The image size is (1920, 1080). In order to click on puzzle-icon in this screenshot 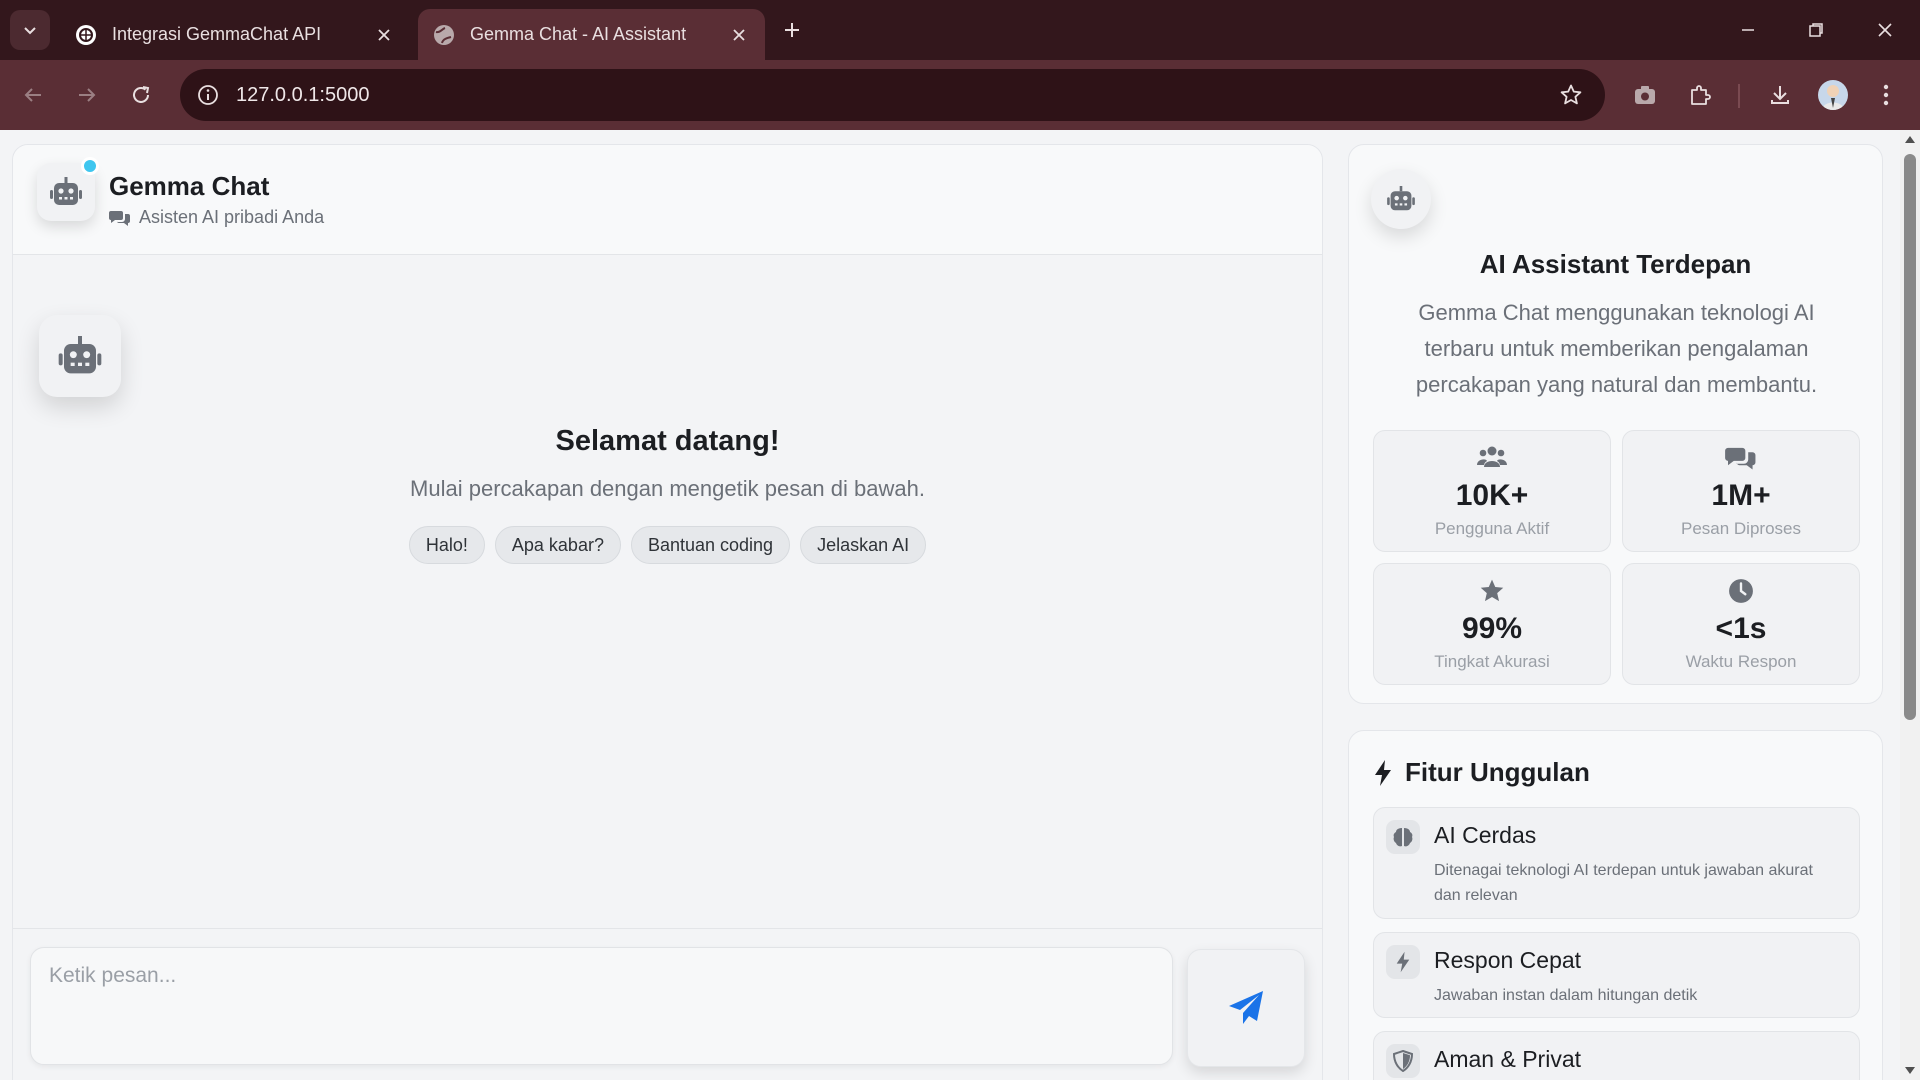, I will do `click(1701, 95)`.